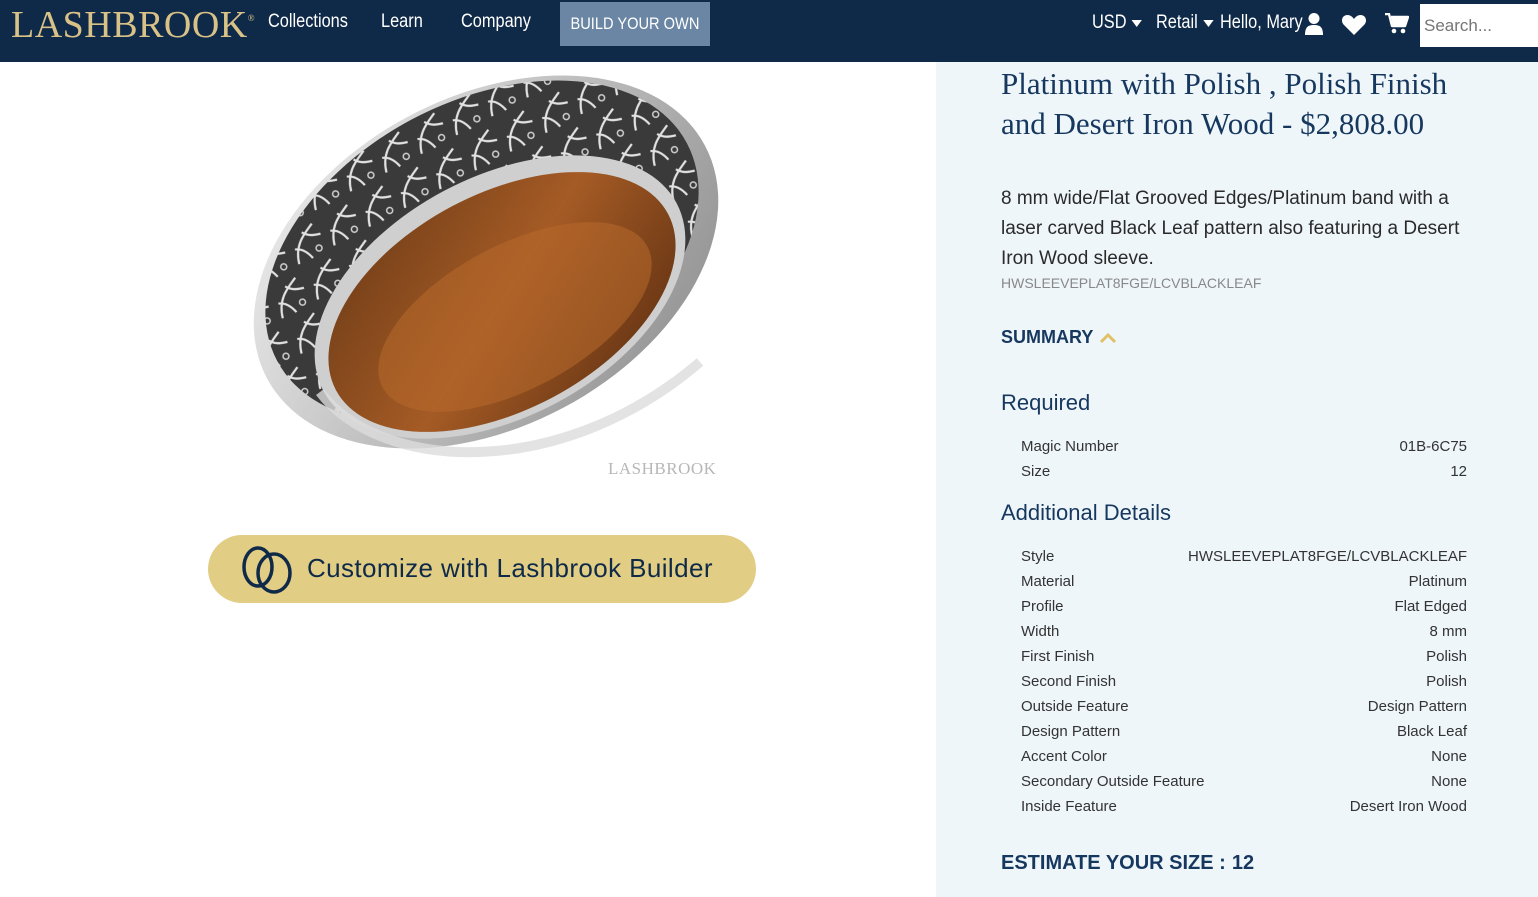 Image resolution: width=1538 pixels, height=897 pixels. Describe the element at coordinates (1314, 26) in the screenshot. I see `user-icon` at that location.